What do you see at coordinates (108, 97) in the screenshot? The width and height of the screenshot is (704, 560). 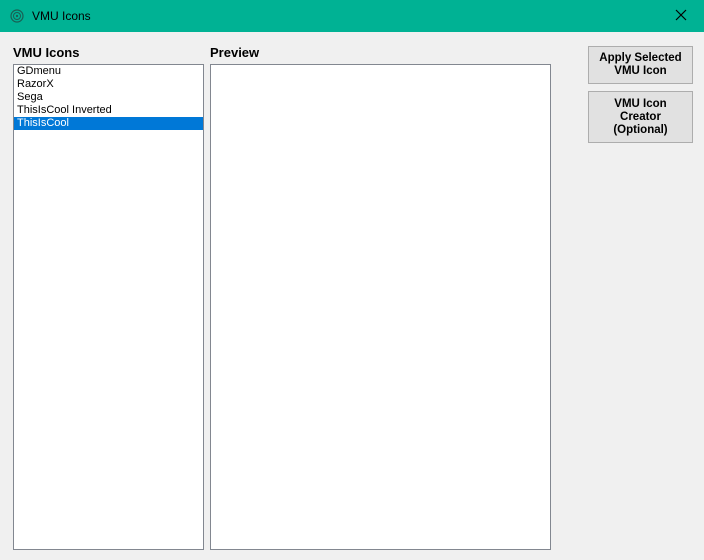 I see `list-item: Sega` at bounding box center [108, 97].